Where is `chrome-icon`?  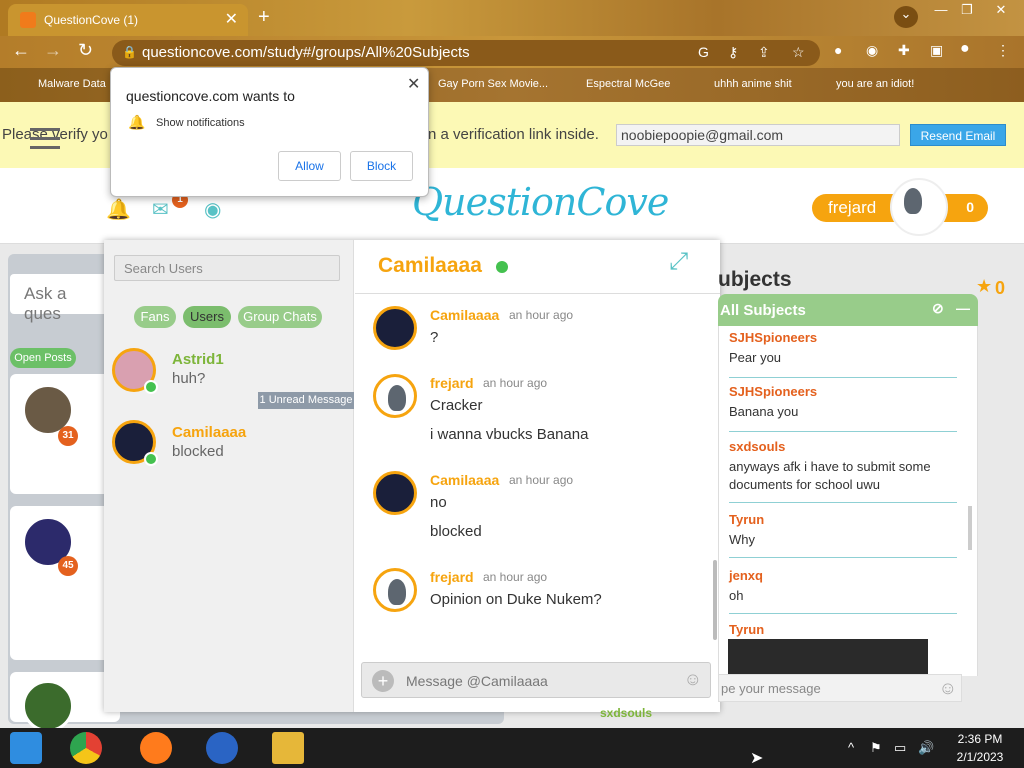
chrome-icon is located at coordinates (86, 748).